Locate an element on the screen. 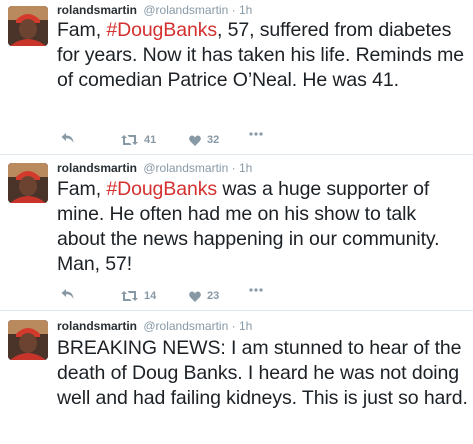 This screenshot has height=444, width=473. like-button: 23 is located at coordinates (204, 296).